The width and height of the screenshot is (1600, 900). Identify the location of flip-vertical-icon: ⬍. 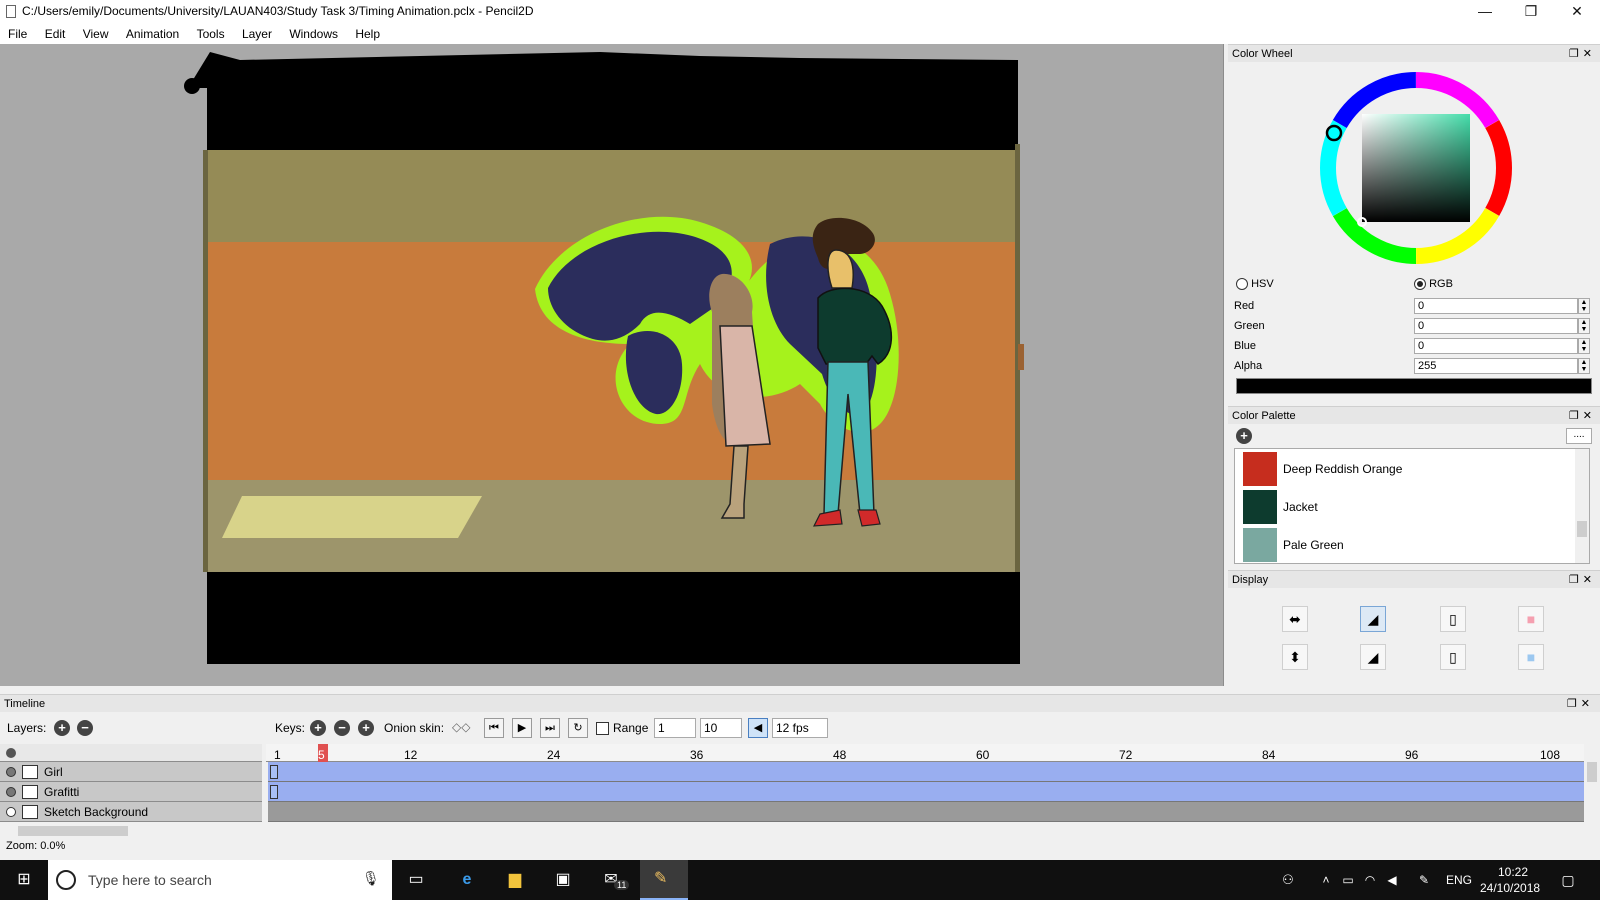
(1295, 657).